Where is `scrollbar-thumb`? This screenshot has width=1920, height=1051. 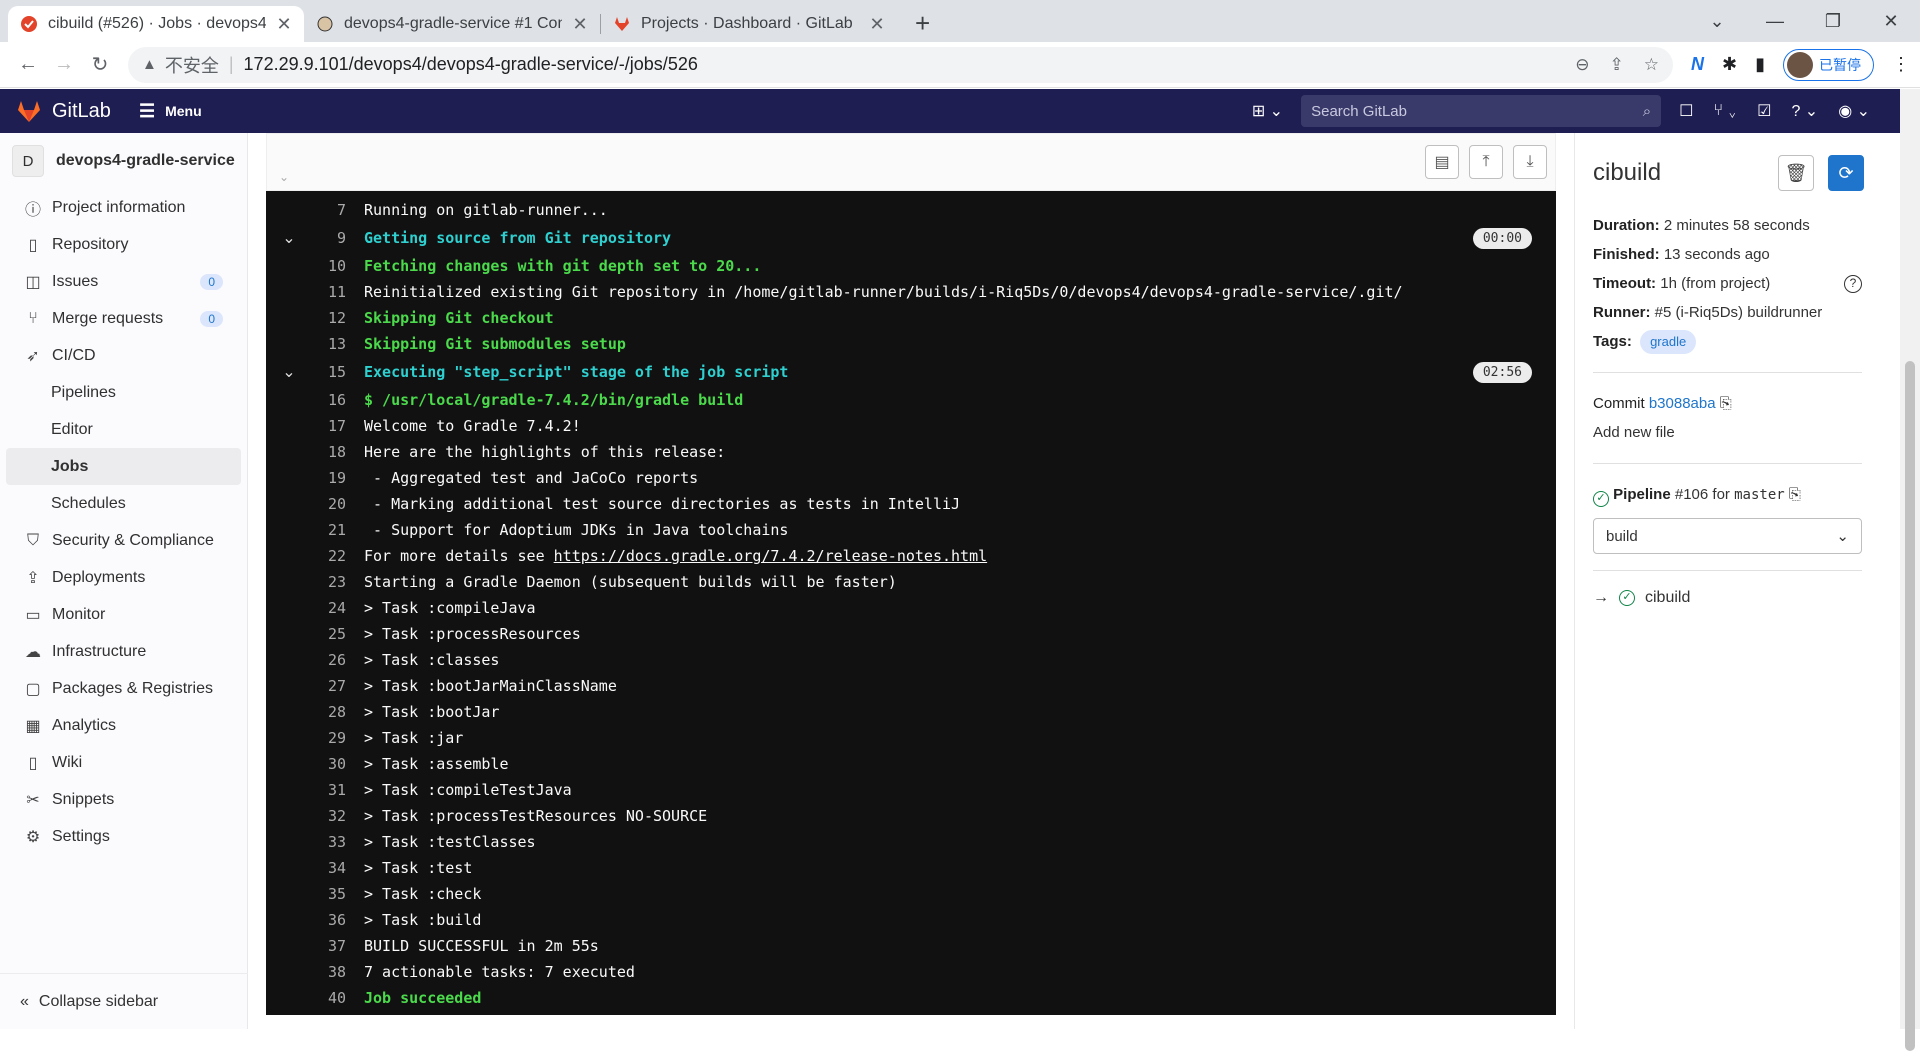 scrollbar-thumb is located at coordinates (1910, 706).